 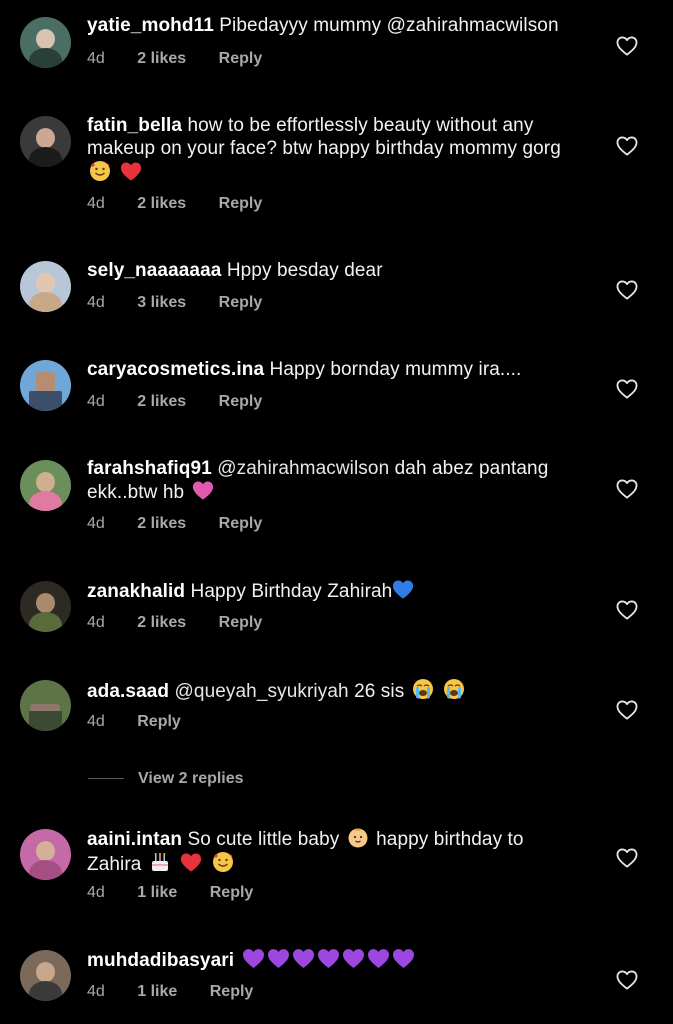 I want to click on mention-link: @queyah_syukriyah, so click(x=262, y=691).